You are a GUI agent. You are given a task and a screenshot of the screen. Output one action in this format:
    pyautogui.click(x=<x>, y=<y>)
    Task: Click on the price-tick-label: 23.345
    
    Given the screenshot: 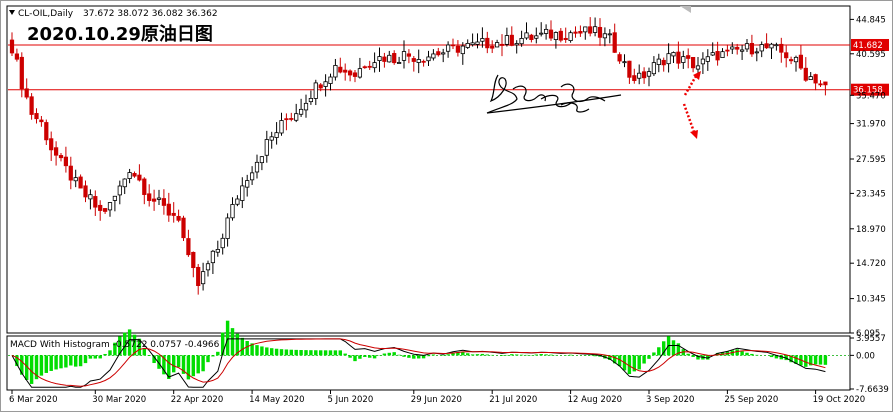 What is the action you would take?
    pyautogui.click(x=871, y=194)
    